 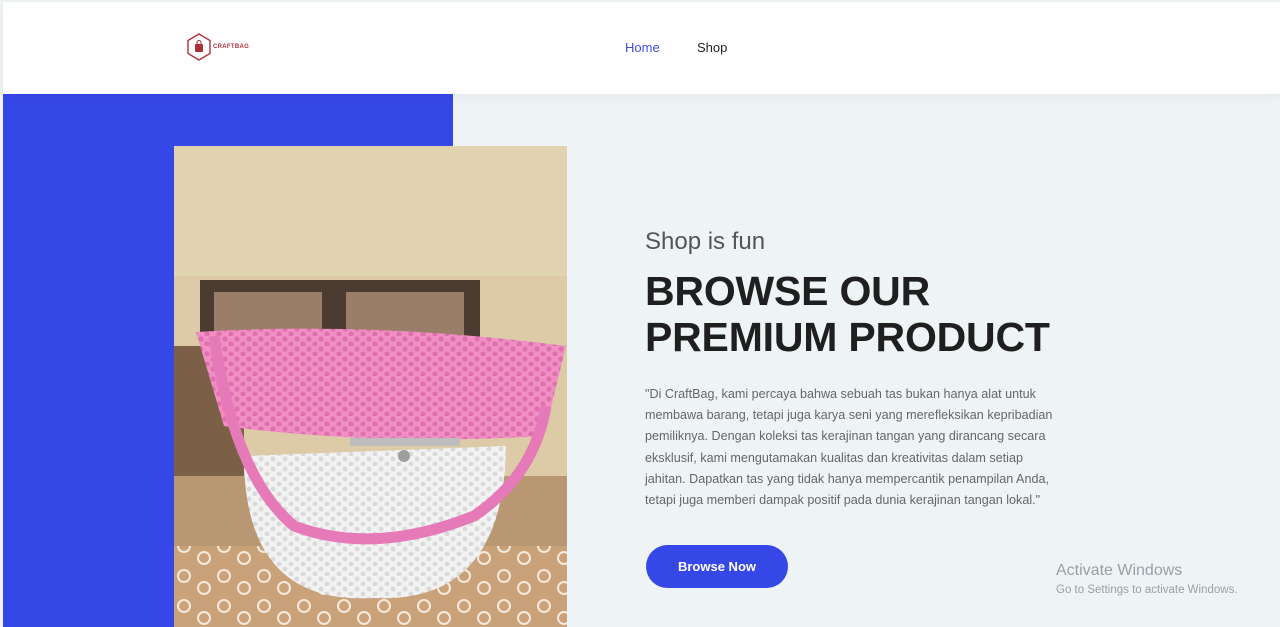 I want to click on nav-home-link: Home, so click(x=642, y=47).